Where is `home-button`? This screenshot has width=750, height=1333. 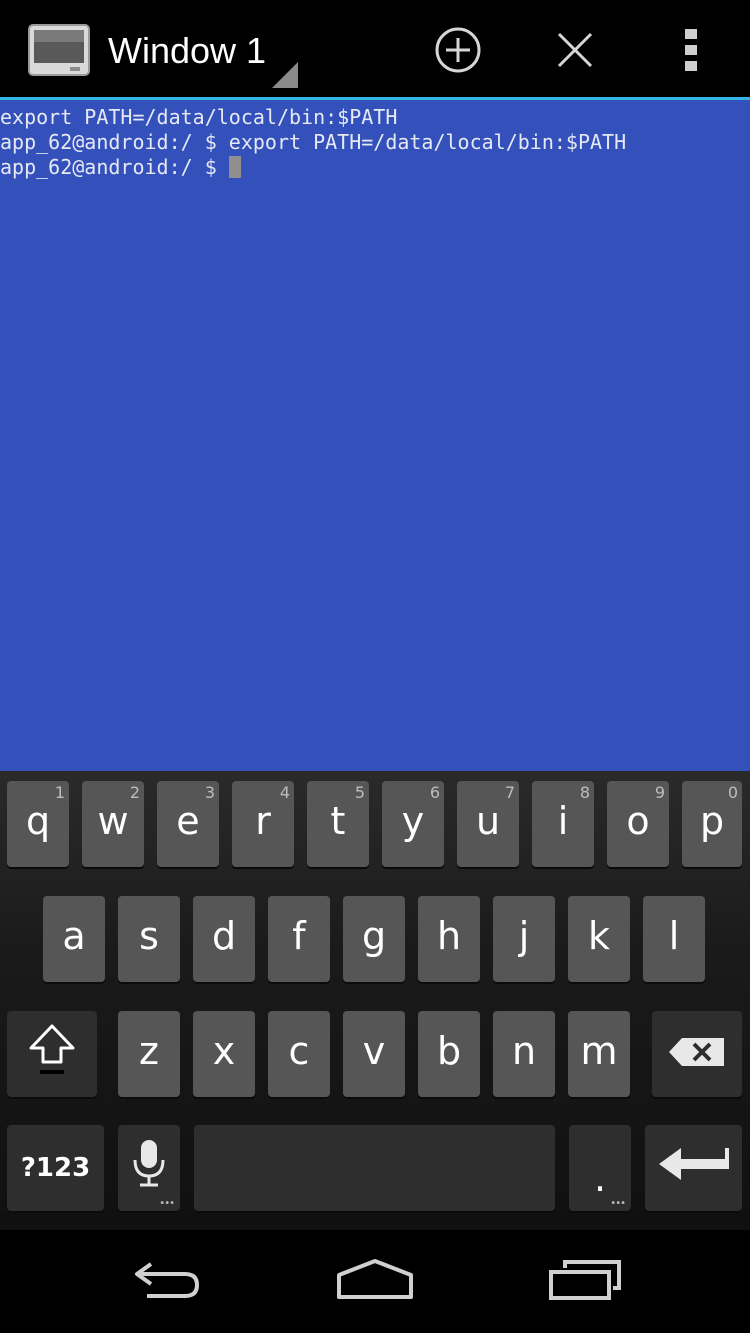 home-button is located at coordinates (375, 1282).